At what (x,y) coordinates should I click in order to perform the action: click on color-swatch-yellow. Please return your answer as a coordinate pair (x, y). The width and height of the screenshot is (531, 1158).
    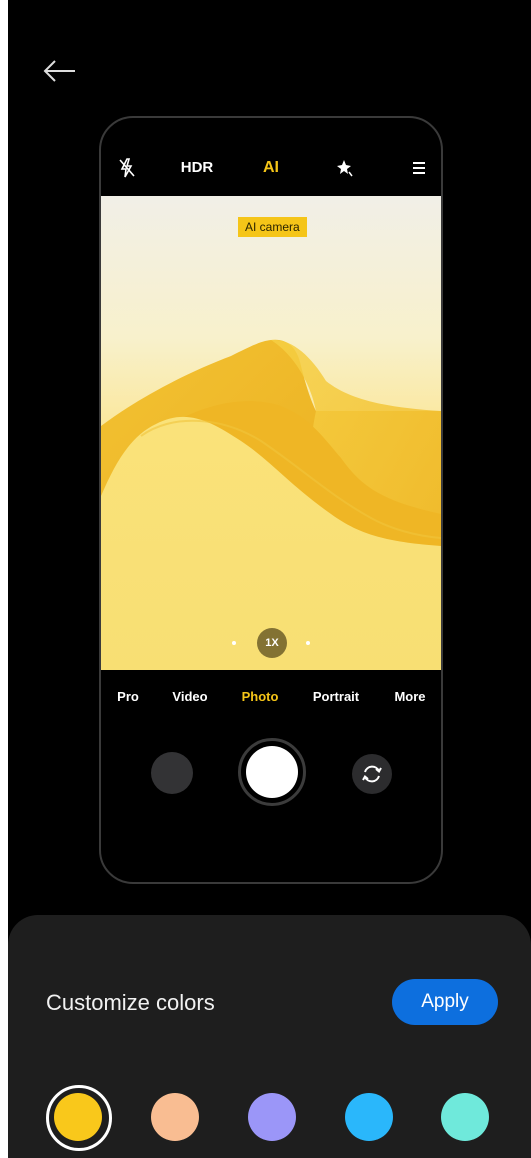
    Looking at the image, I should click on (79, 1118).